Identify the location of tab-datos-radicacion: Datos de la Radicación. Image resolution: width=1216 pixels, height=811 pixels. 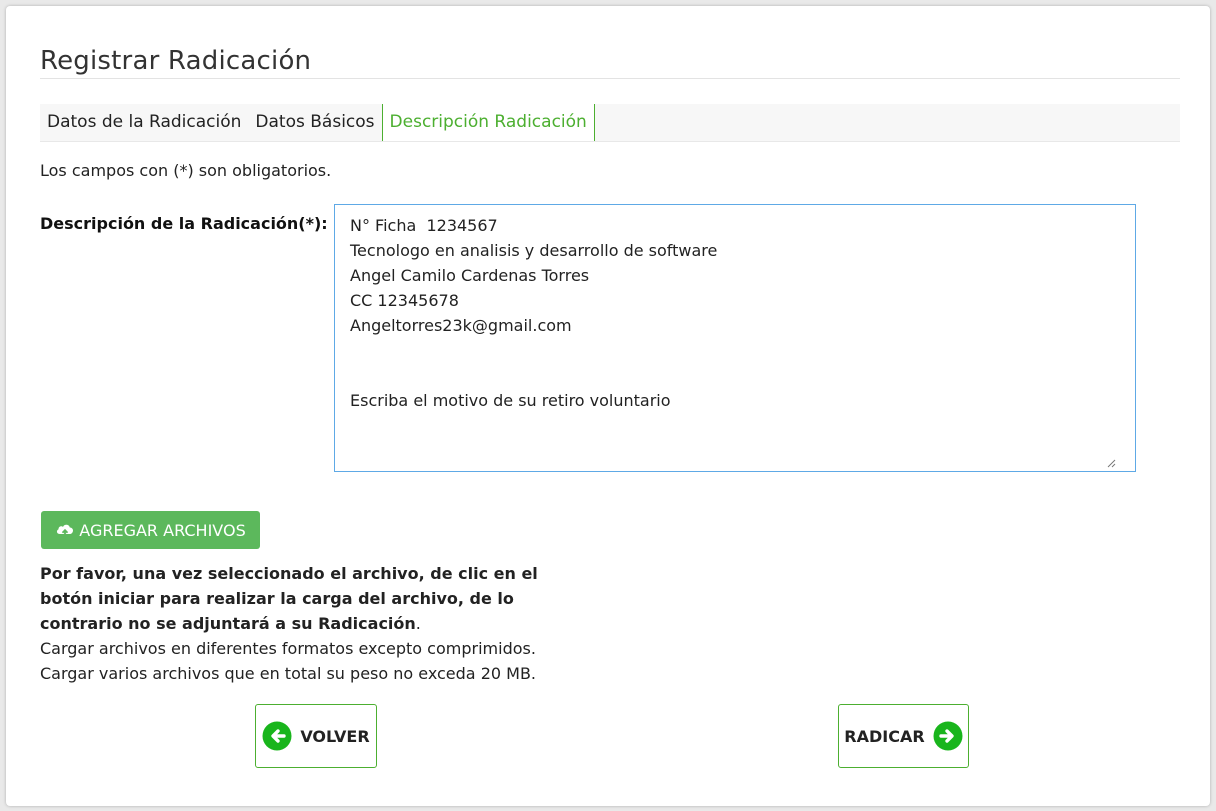
(144, 122).